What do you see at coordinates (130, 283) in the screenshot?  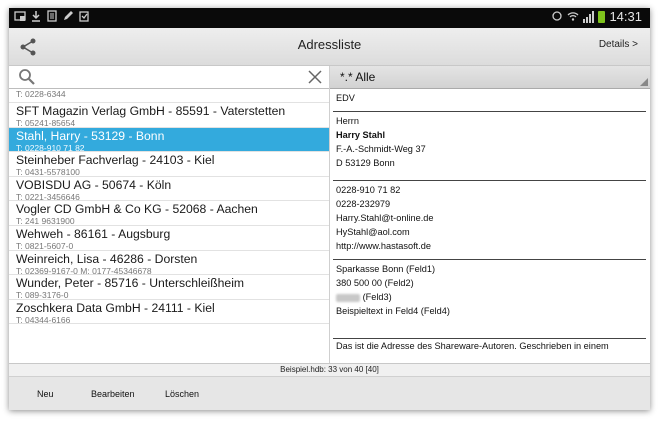 I see `list-item-name: Wunder, Peter - 85716 - Unterschleißheim` at bounding box center [130, 283].